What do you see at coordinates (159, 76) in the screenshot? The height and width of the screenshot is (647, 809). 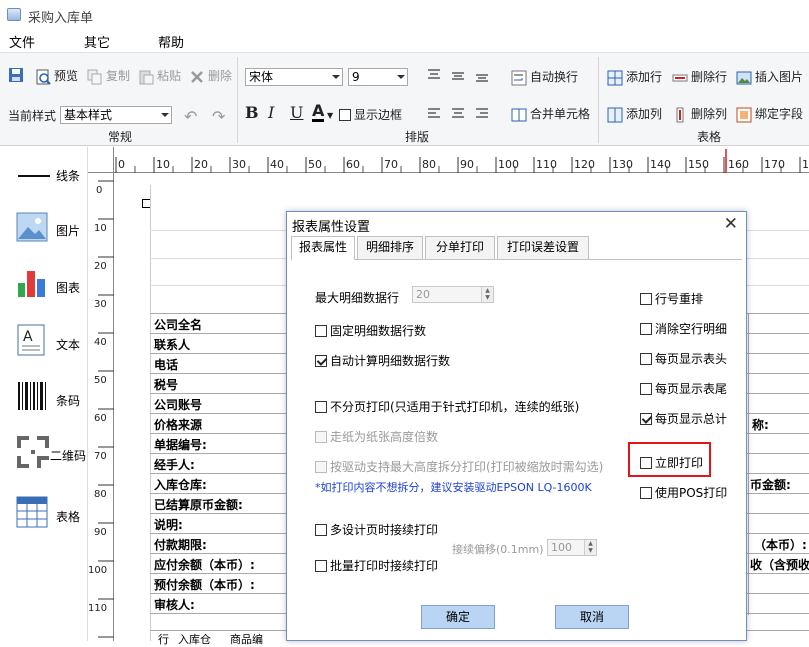 I see `paste-button: 粘贴` at bounding box center [159, 76].